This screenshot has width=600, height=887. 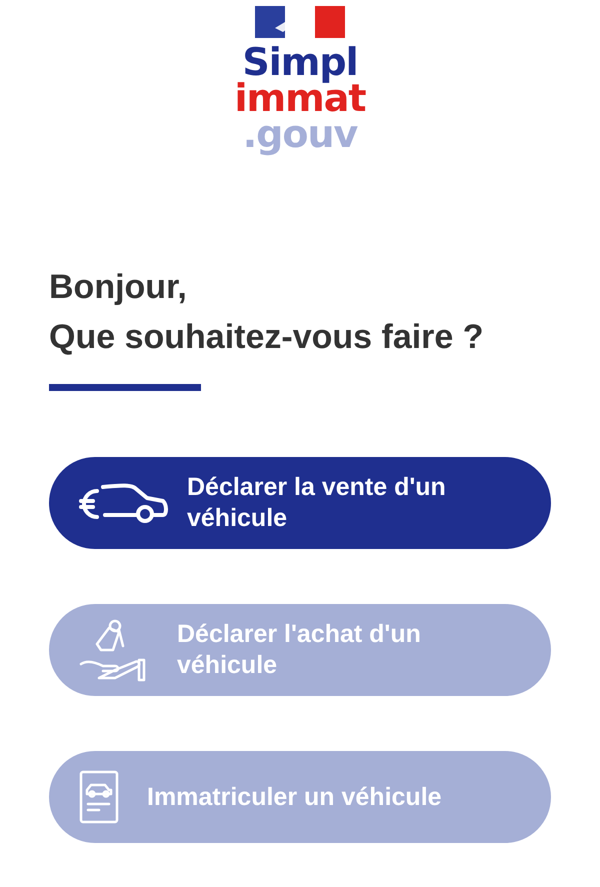 I want to click on document-car-icon, so click(x=99, y=797).